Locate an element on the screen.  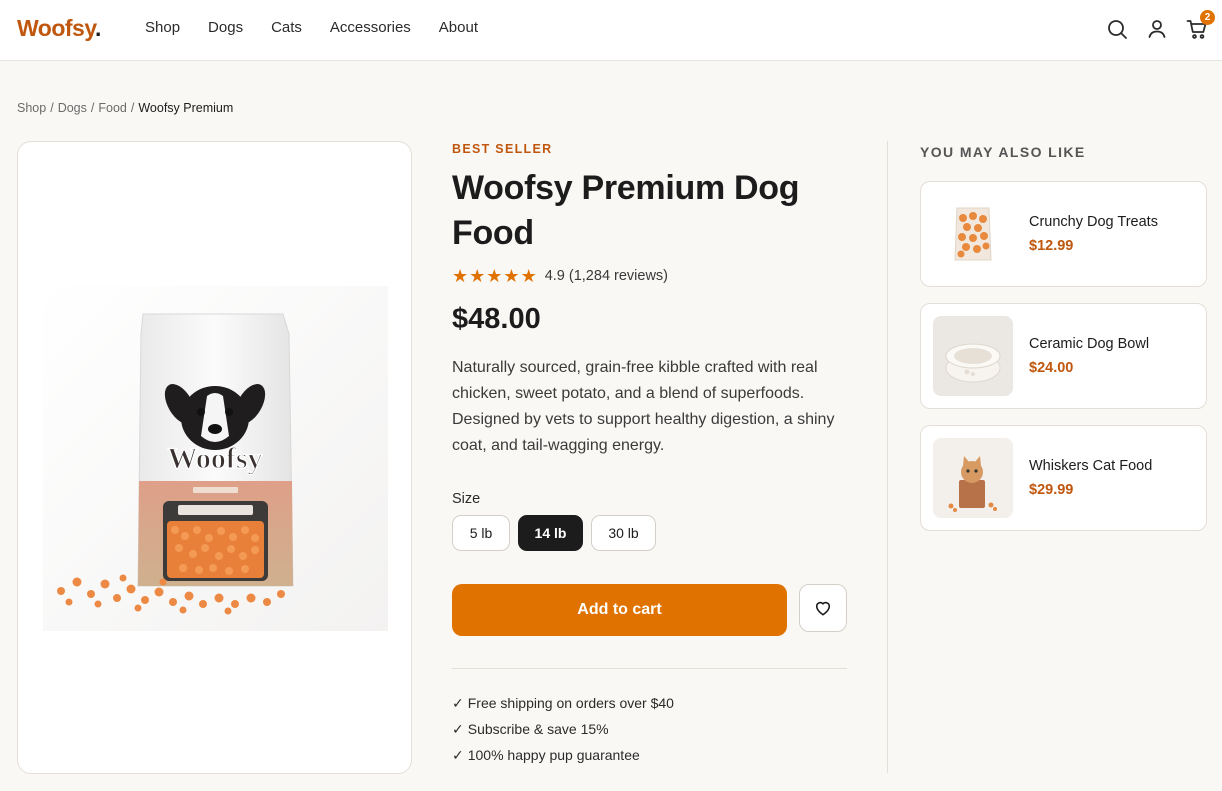
perk-item: ✓ Subscribe & save 15% is located at coordinates (530, 729).